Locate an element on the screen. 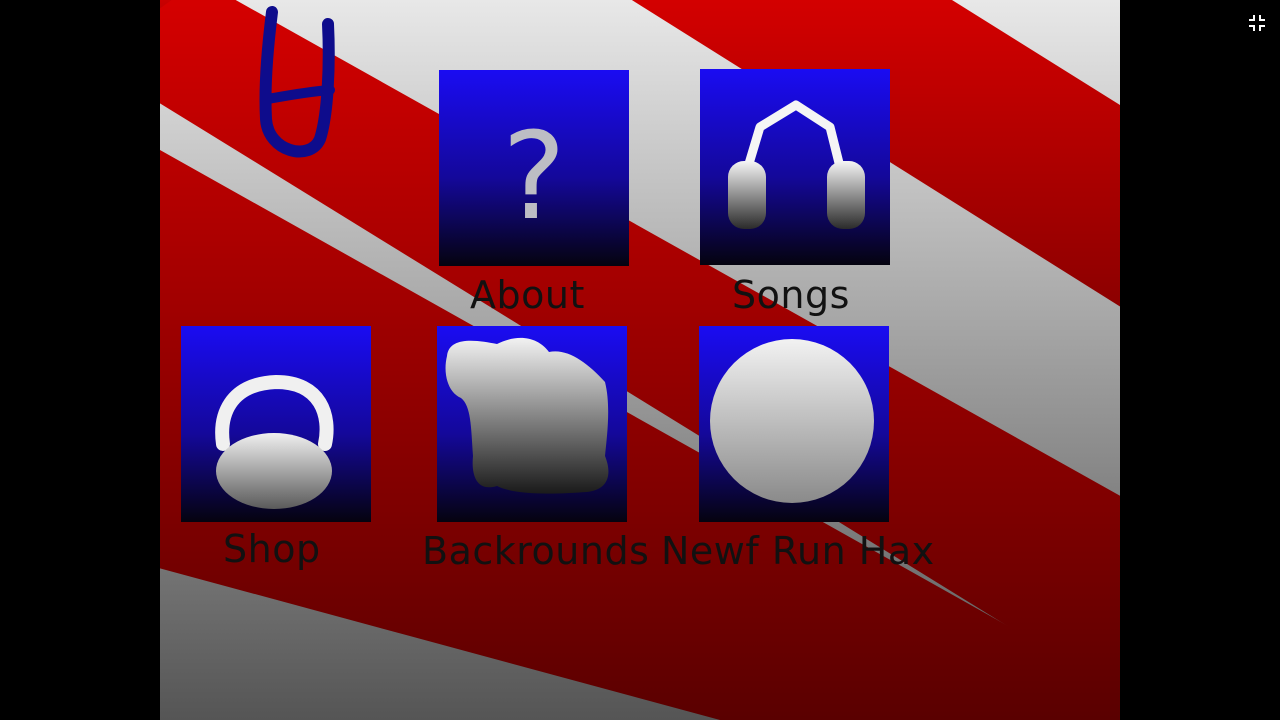 This screenshot has width=1280, height=720. shop-button is located at coordinates (276, 424).